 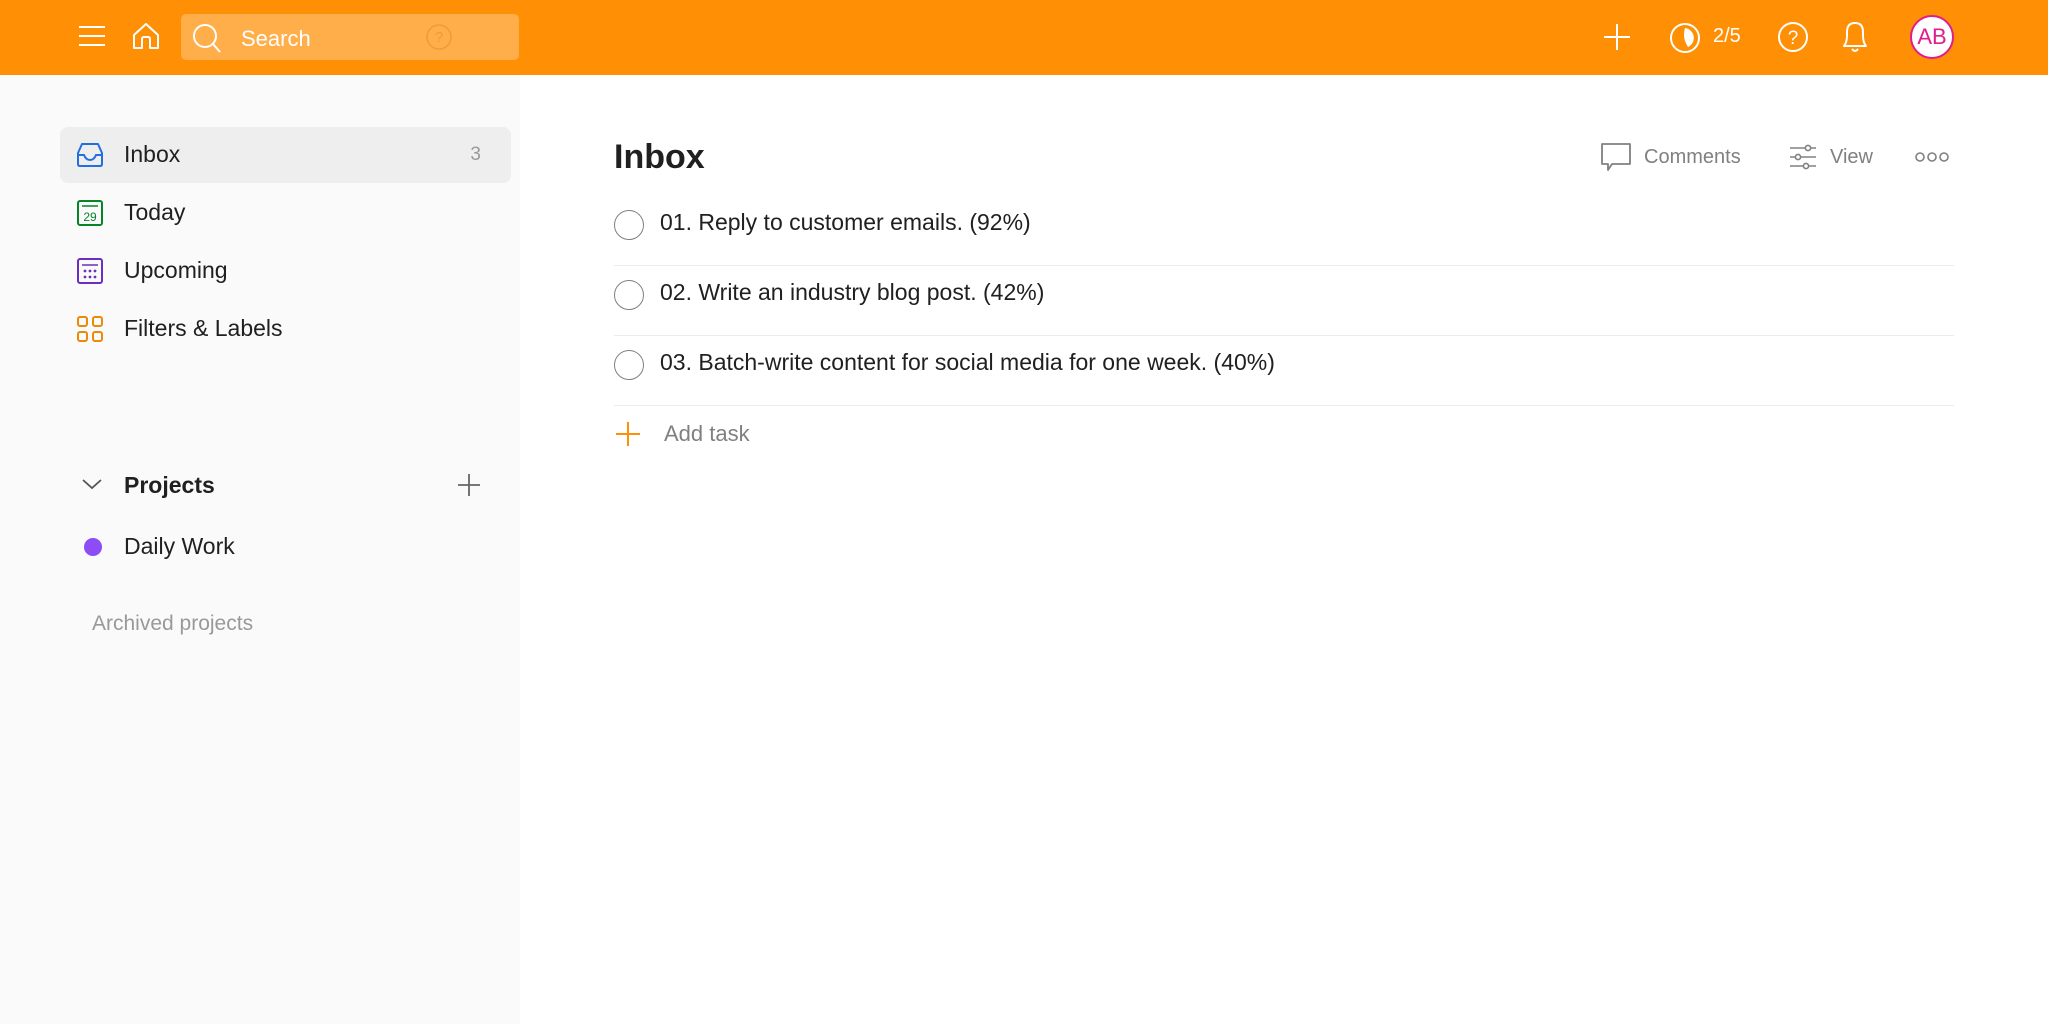 What do you see at coordinates (285, 271) in the screenshot?
I see `sidebar-item-upcoming: Upcoming` at bounding box center [285, 271].